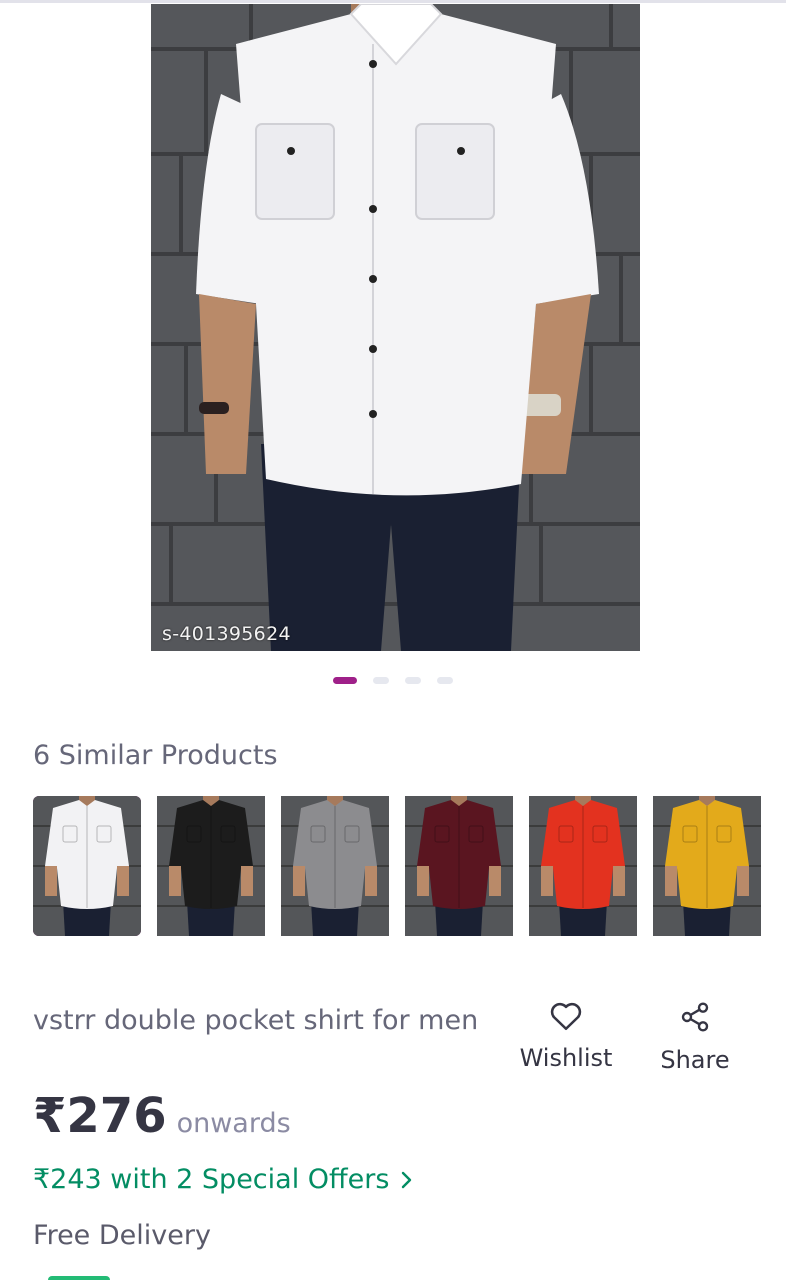  What do you see at coordinates (397, 866) in the screenshot?
I see `similar-products-list` at bounding box center [397, 866].